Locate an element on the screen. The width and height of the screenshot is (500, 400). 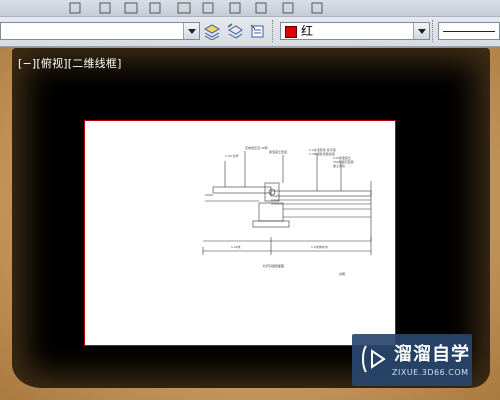
layer-stack-icon is located at coordinates (212, 32).